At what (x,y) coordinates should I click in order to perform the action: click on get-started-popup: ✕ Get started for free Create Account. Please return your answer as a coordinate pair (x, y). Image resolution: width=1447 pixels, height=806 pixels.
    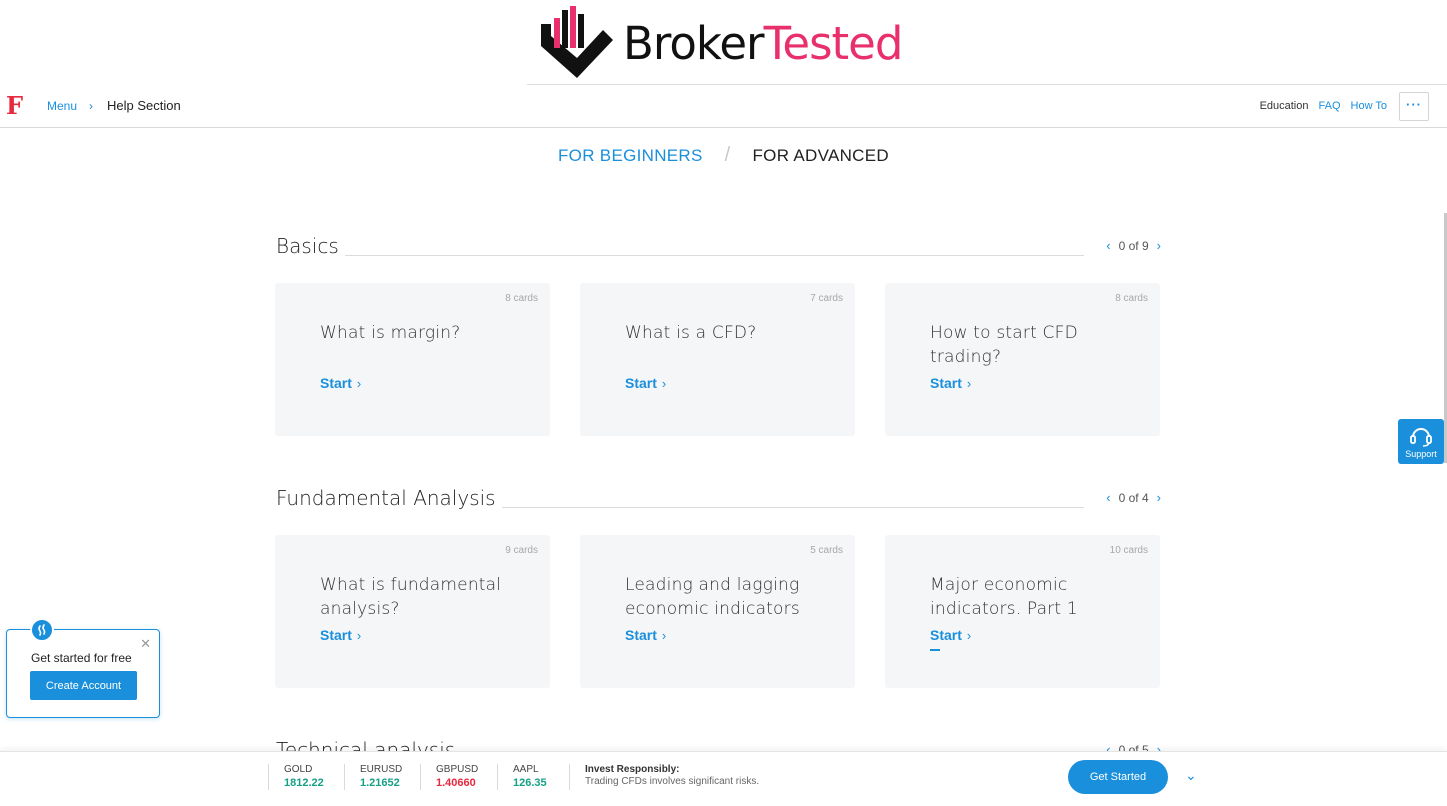
    Looking at the image, I should click on (83, 668).